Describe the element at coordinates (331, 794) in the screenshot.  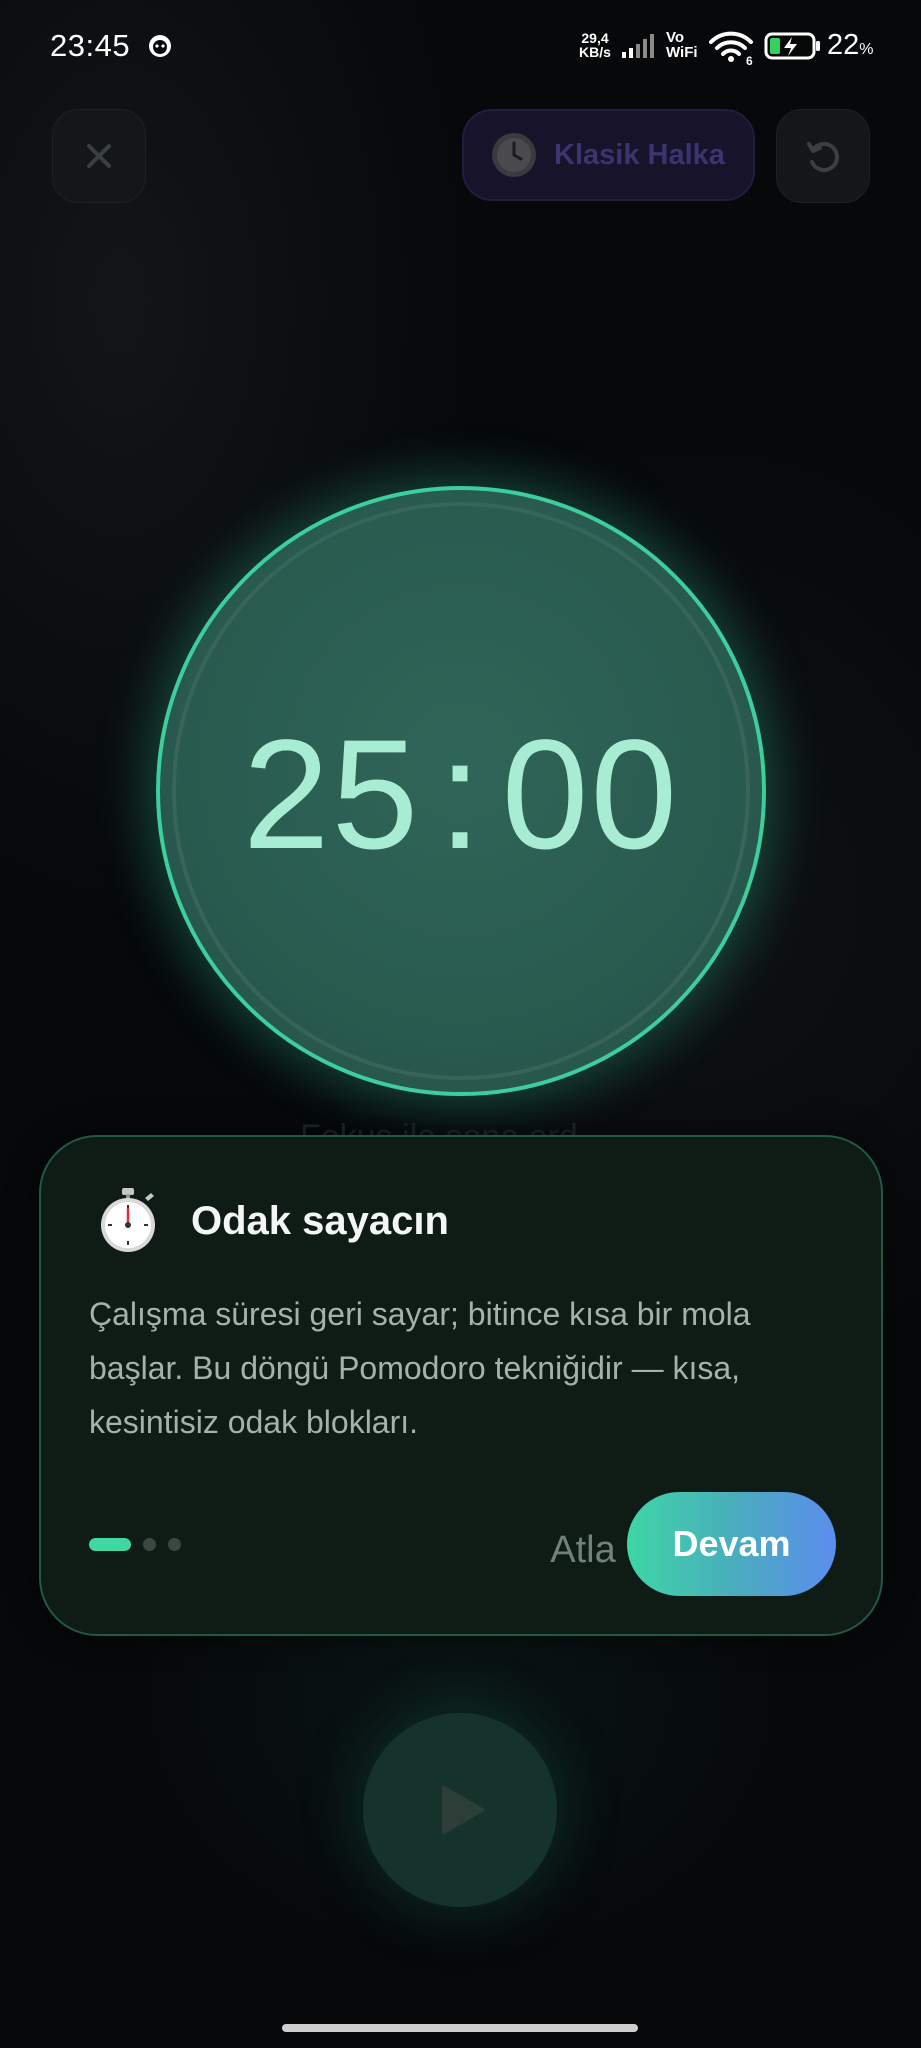
I see `timer-minutes: 25` at that location.